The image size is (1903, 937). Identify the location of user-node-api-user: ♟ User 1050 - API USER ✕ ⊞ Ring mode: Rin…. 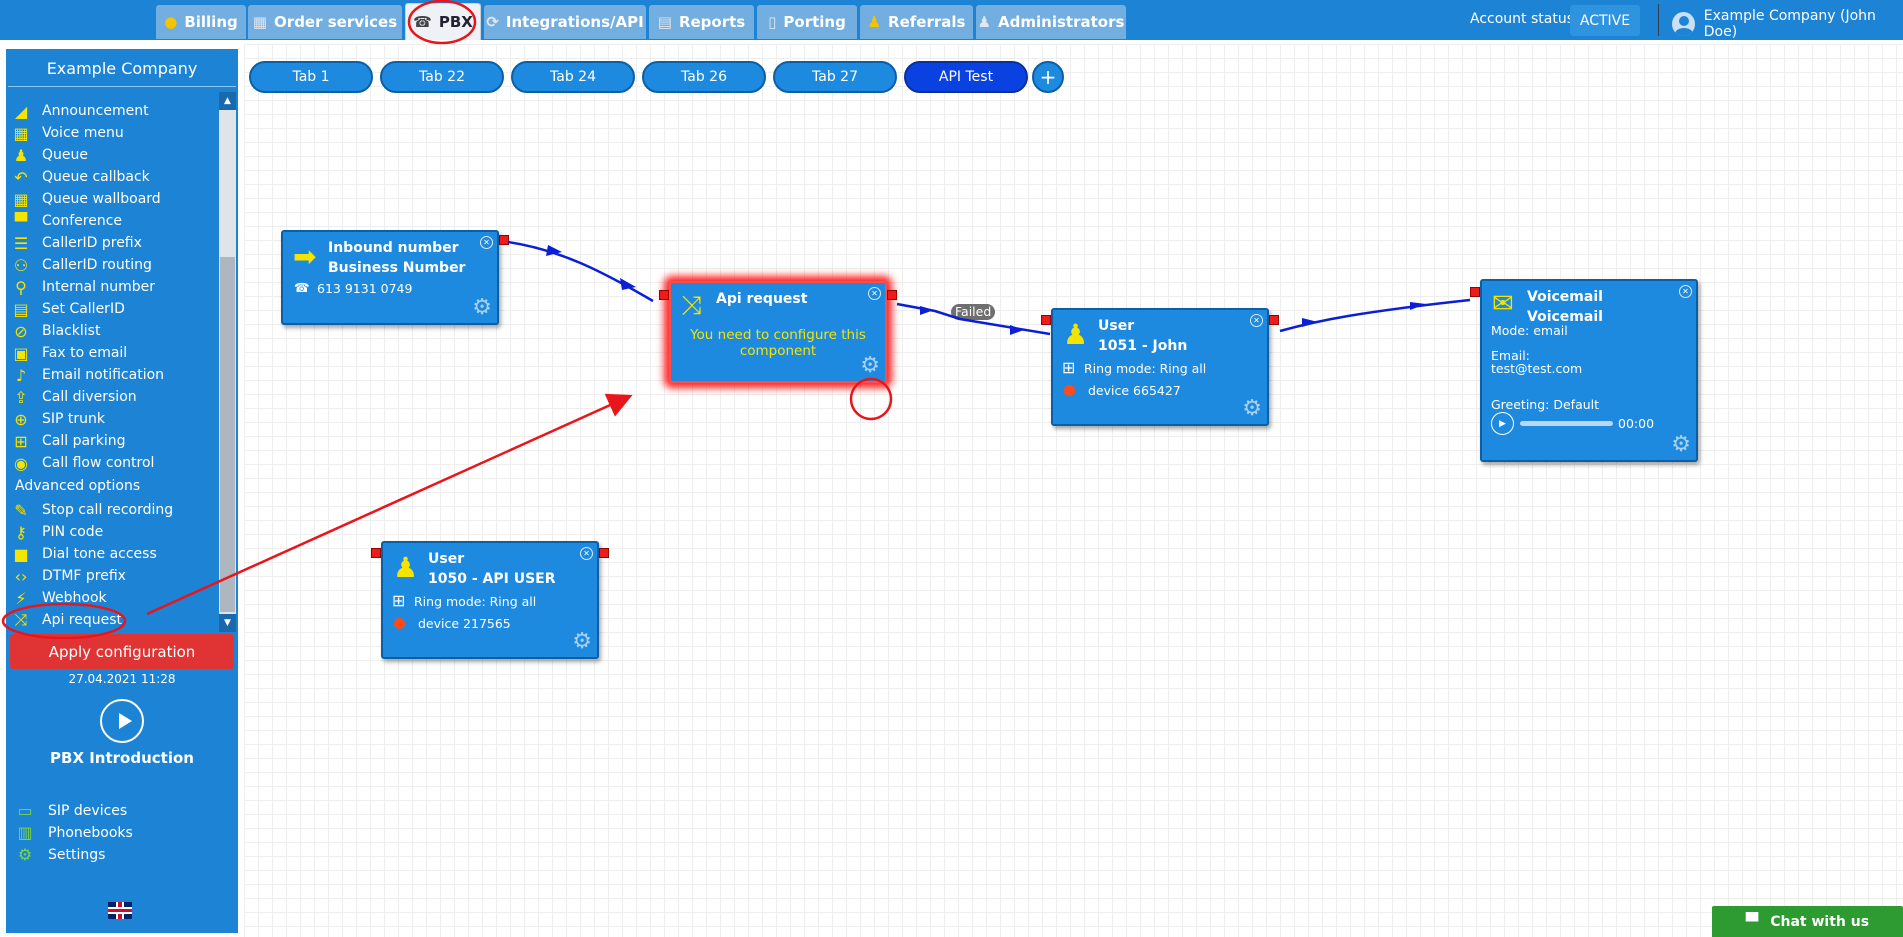
(490, 600).